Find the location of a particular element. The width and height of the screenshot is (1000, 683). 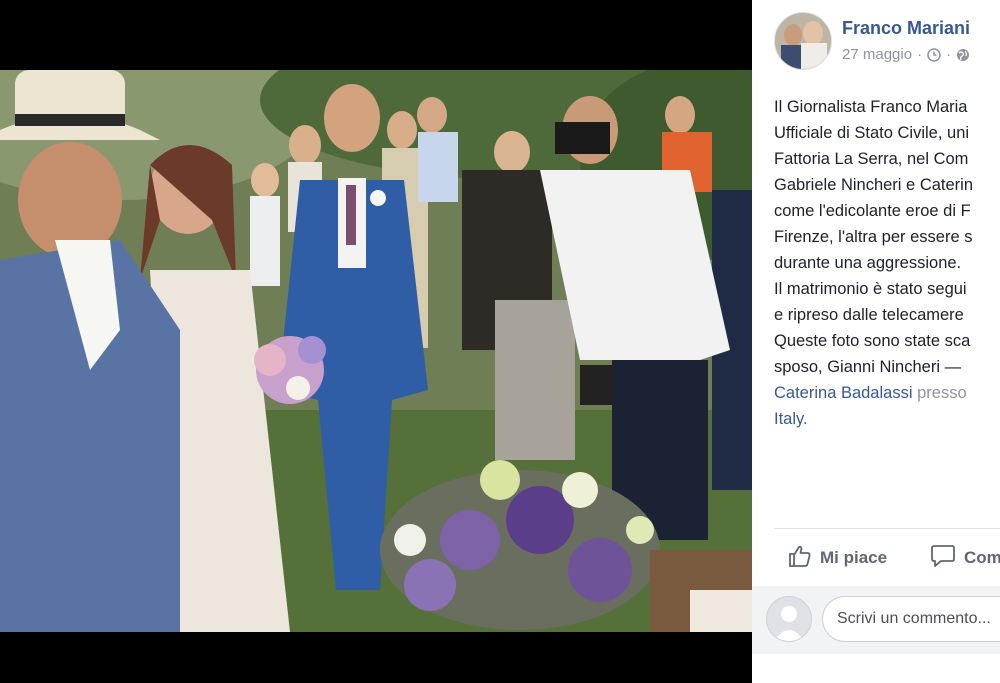

divider is located at coordinates (887, 528).